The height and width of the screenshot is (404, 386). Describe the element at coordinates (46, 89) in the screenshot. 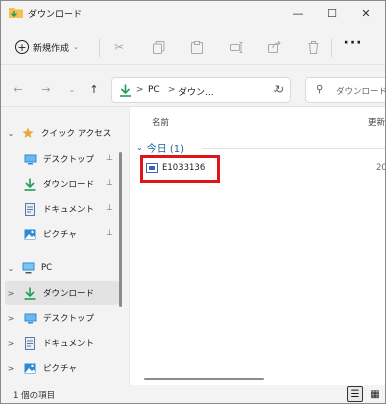

I see `forward-button: →` at that location.